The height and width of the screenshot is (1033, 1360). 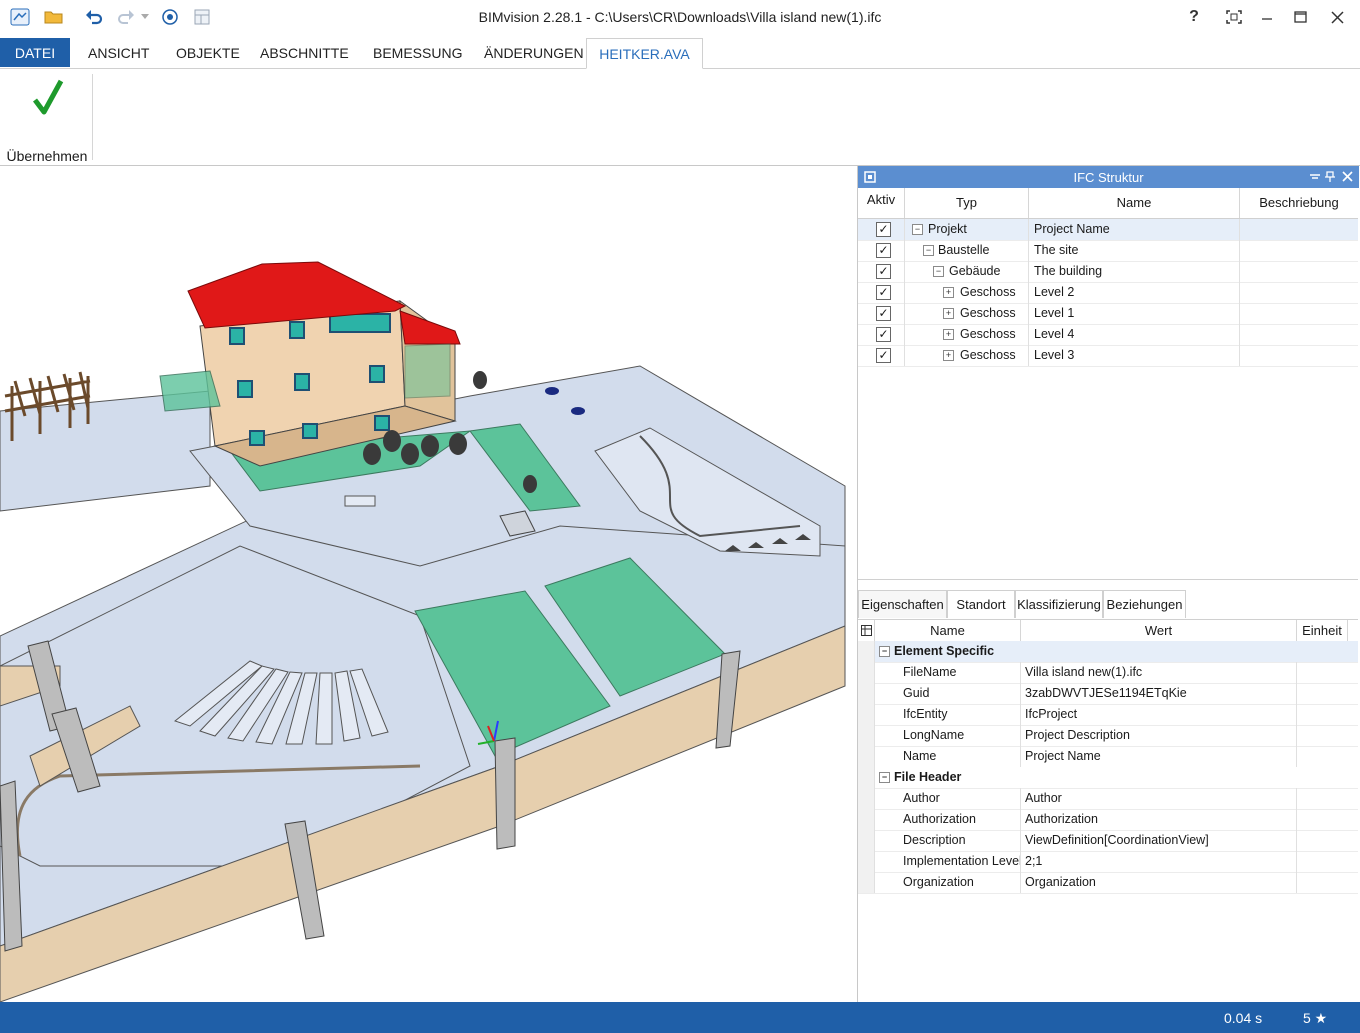 What do you see at coordinates (928, 777) in the screenshot?
I see `group-title: File Header` at bounding box center [928, 777].